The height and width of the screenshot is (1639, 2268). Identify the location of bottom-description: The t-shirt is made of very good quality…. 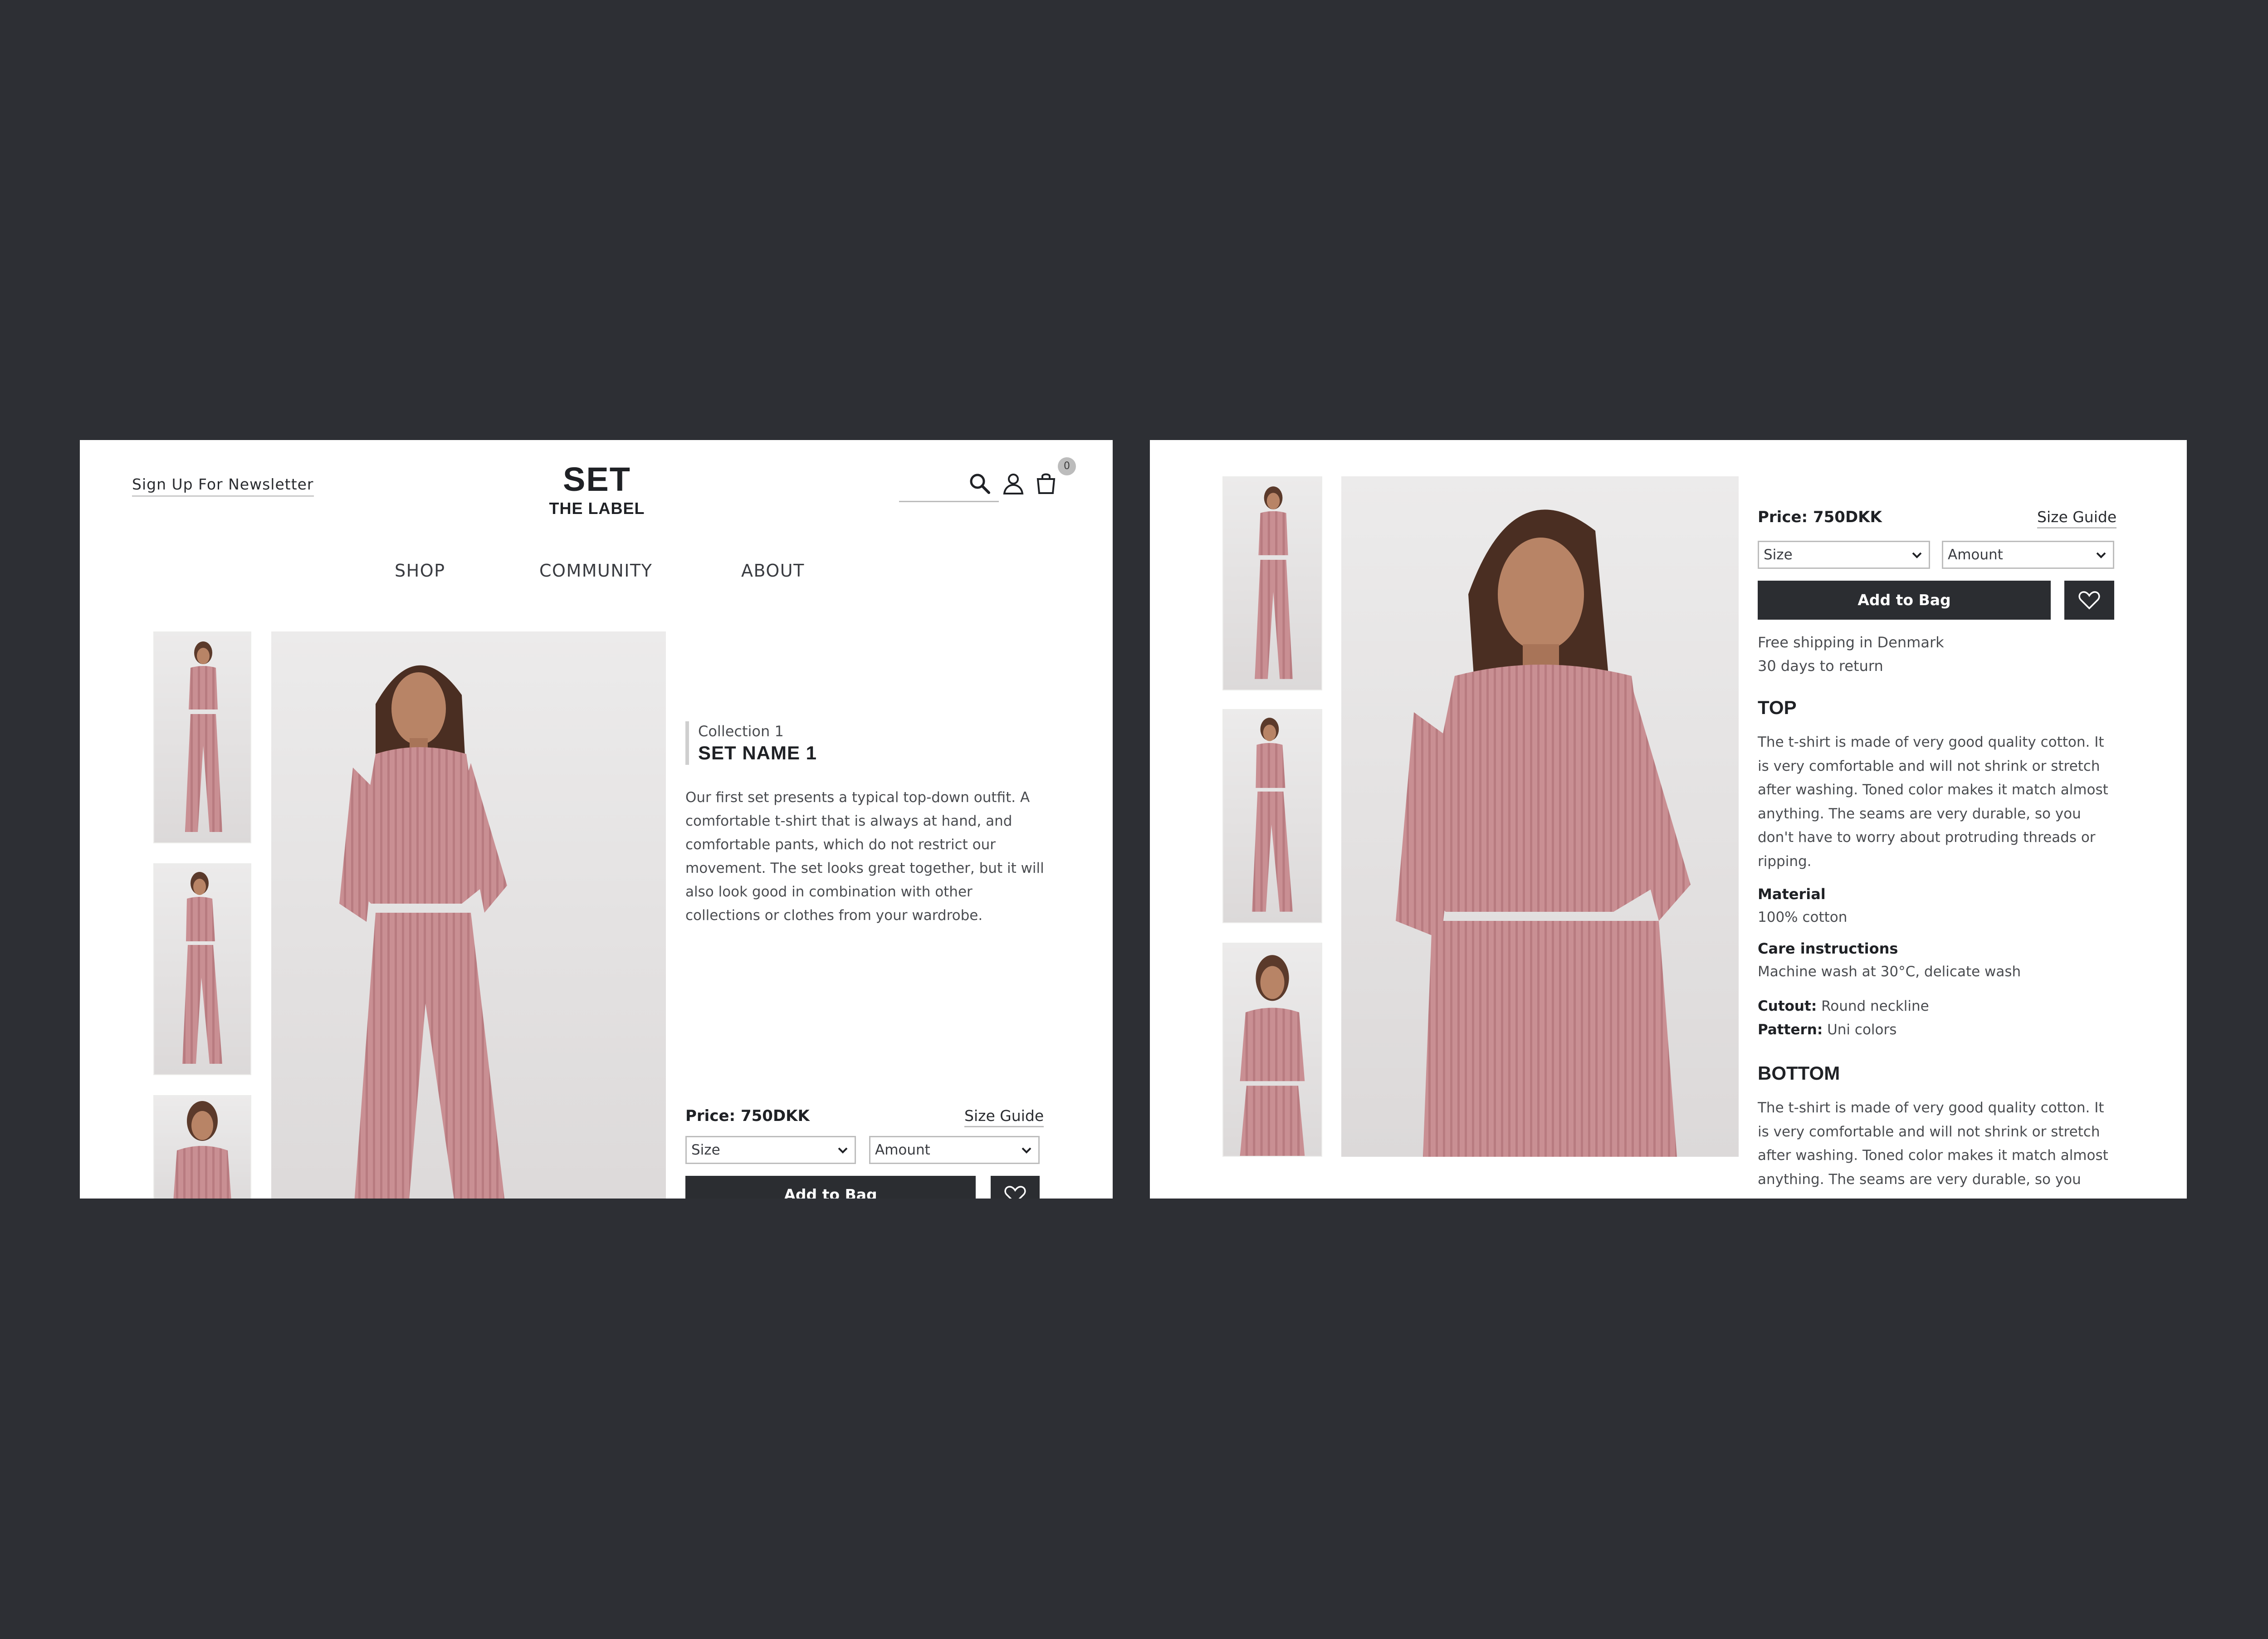
(1933, 1143).